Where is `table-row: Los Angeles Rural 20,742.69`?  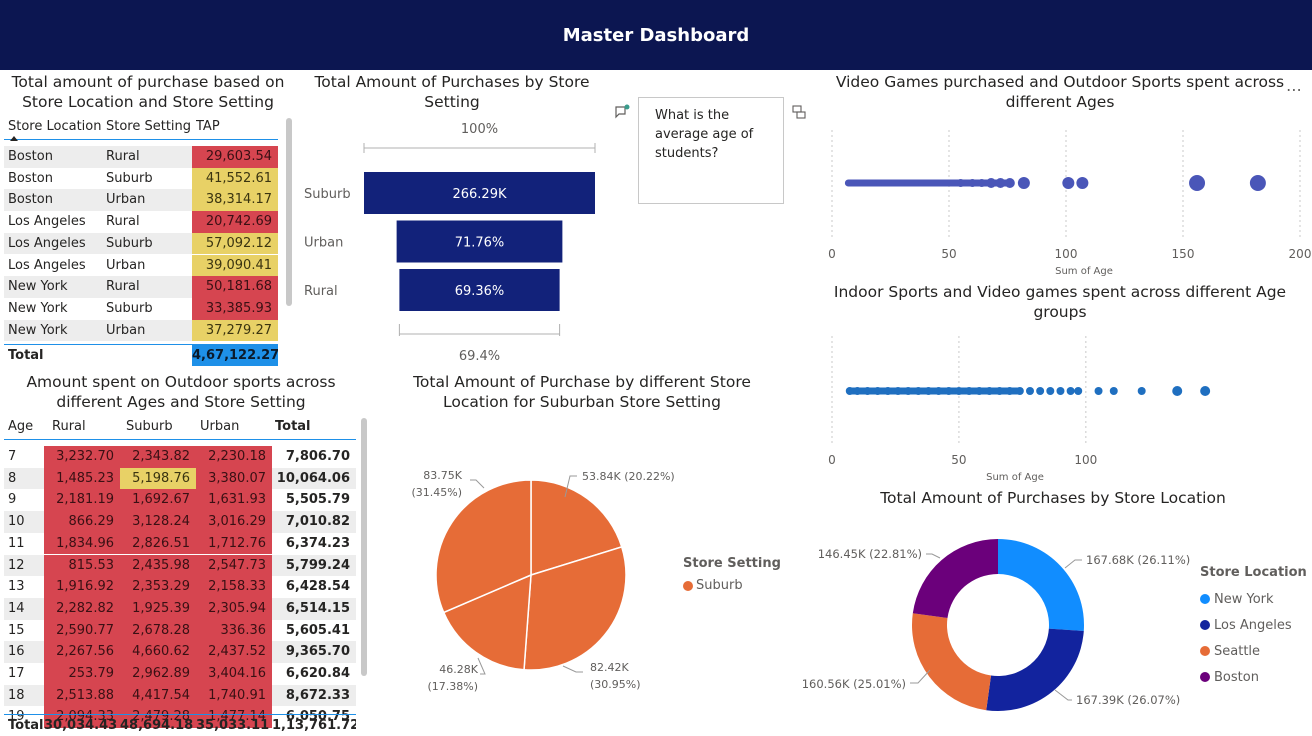
table-row: Los Angeles Rural 20,742.69 is located at coordinates (141, 222).